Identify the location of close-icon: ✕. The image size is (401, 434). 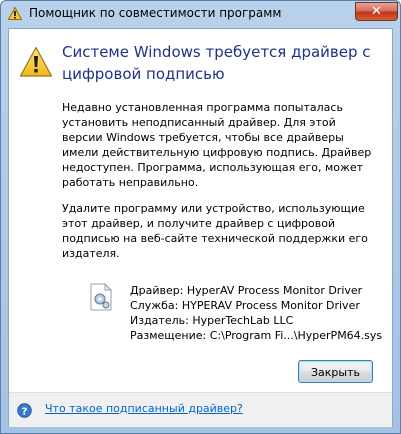
(376, 11).